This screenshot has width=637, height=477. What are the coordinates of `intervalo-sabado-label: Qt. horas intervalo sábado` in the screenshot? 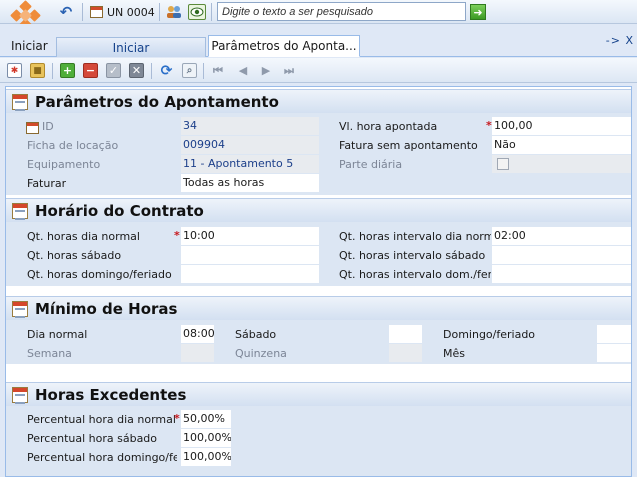 It's located at (412, 255).